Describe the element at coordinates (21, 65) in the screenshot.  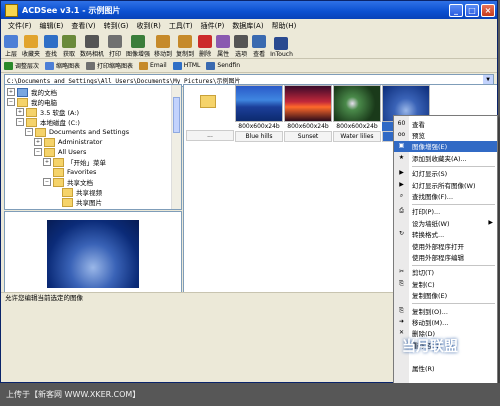
I see `toolbar2-button: 调整层次` at that location.